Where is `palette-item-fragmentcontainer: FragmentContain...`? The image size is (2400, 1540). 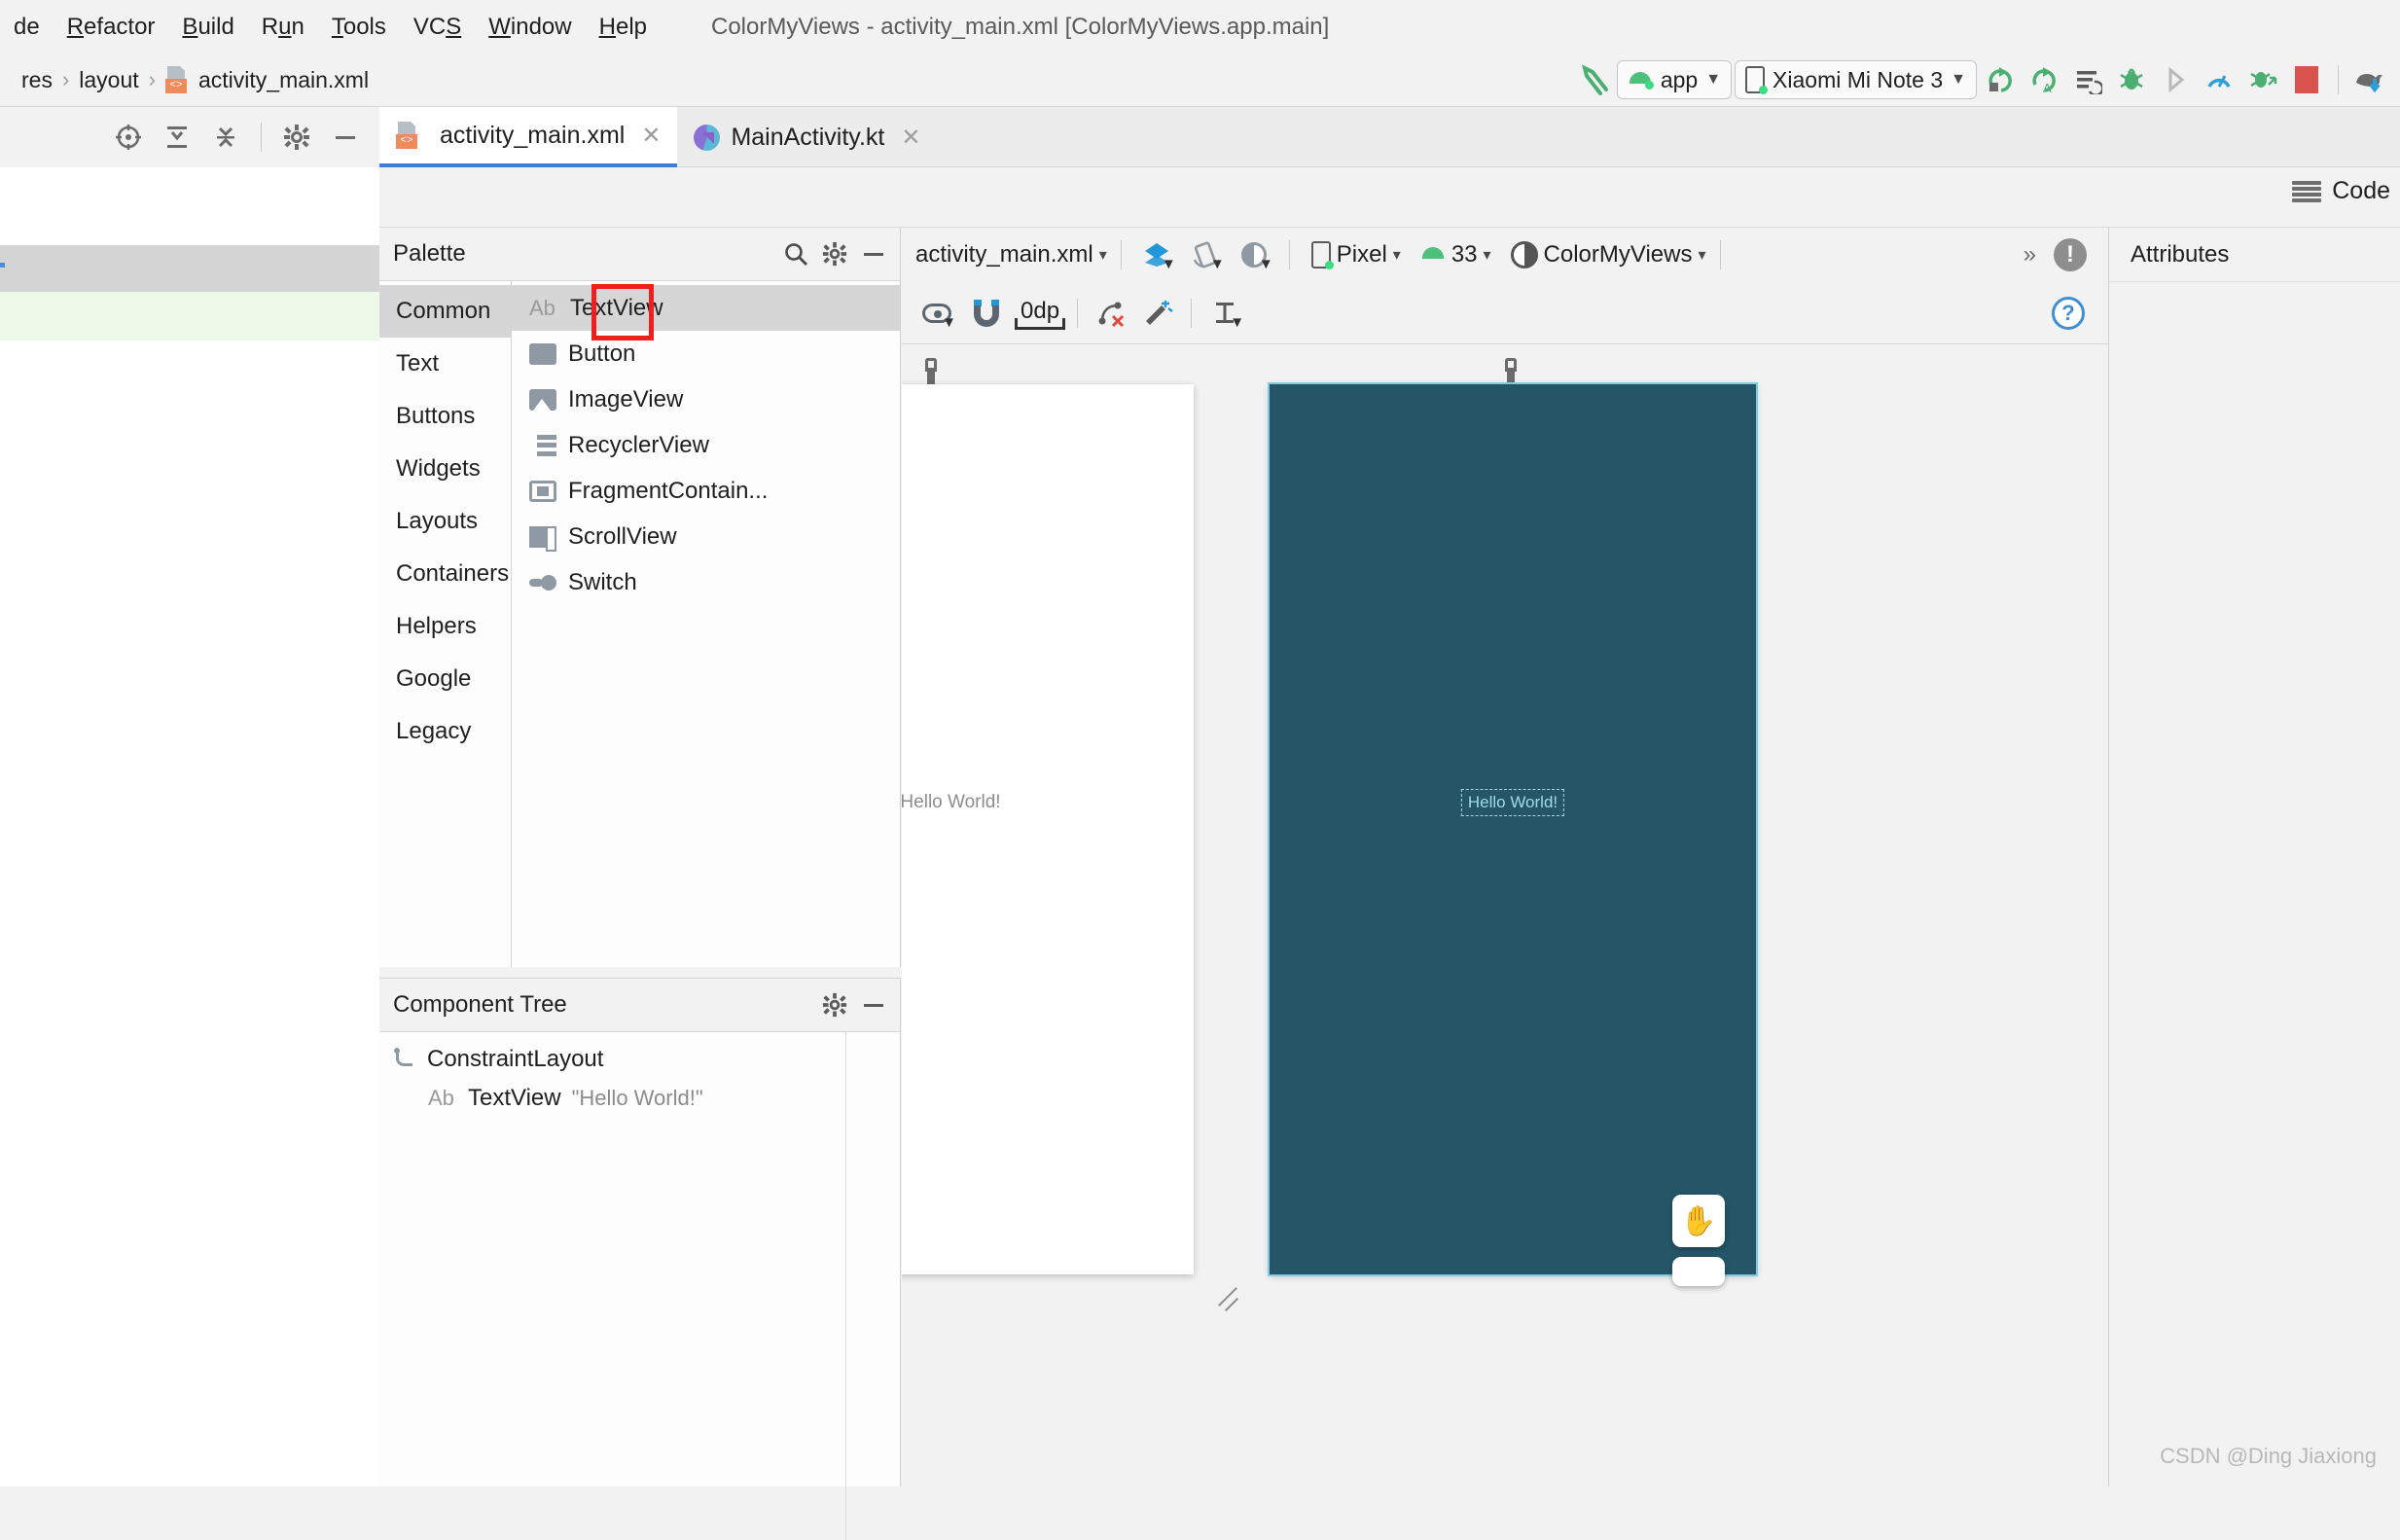 palette-item-fragmentcontainer: FragmentContain... is located at coordinates (706, 491).